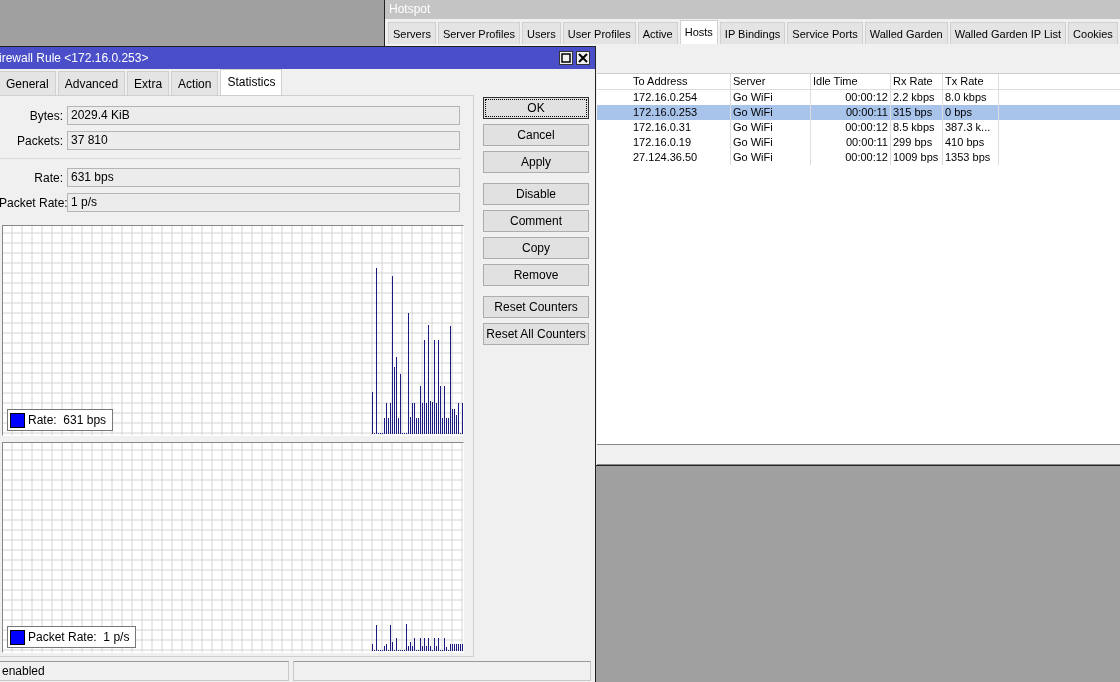 Image resolution: width=1120 pixels, height=682 pixels. Describe the element at coordinates (681, 142) in the screenshot. I see `table-cell: 172.16.0.19` at that location.